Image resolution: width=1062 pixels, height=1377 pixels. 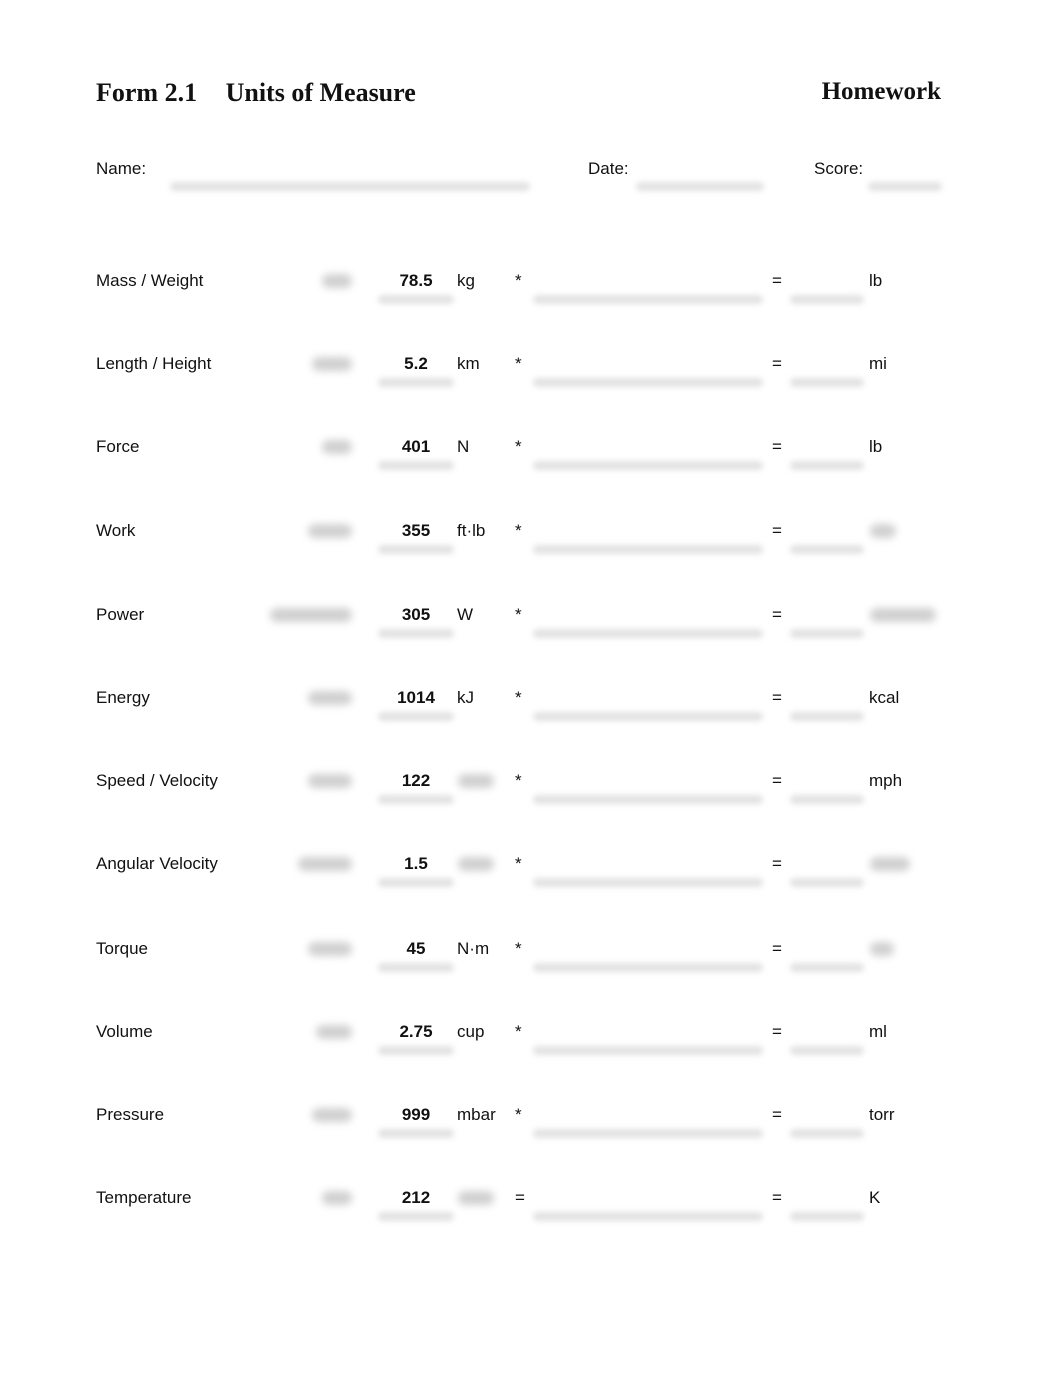 I want to click on quantity-label: Pressure, so click(x=130, y=1114).